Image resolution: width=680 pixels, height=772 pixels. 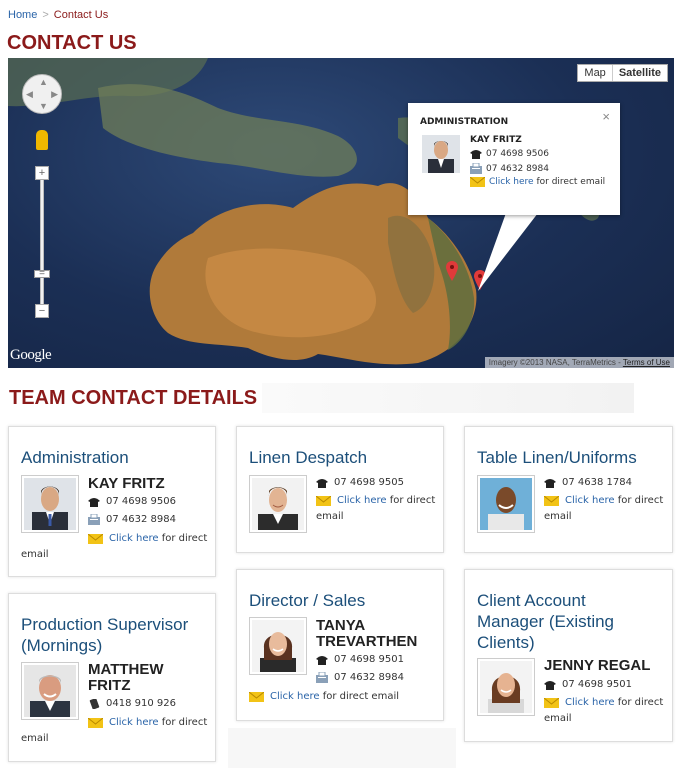 I want to click on contact-name-line: FRITZ, so click(x=109, y=685).